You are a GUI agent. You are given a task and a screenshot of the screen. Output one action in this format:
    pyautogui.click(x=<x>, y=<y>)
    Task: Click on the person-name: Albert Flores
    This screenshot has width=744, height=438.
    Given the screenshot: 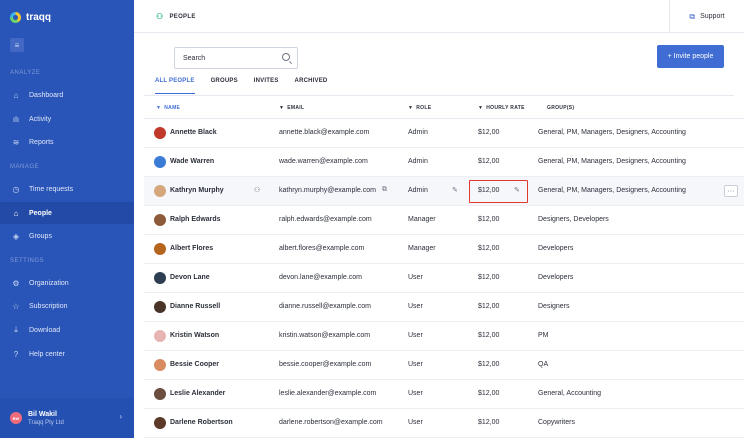 What is the action you would take?
    pyautogui.click(x=192, y=248)
    